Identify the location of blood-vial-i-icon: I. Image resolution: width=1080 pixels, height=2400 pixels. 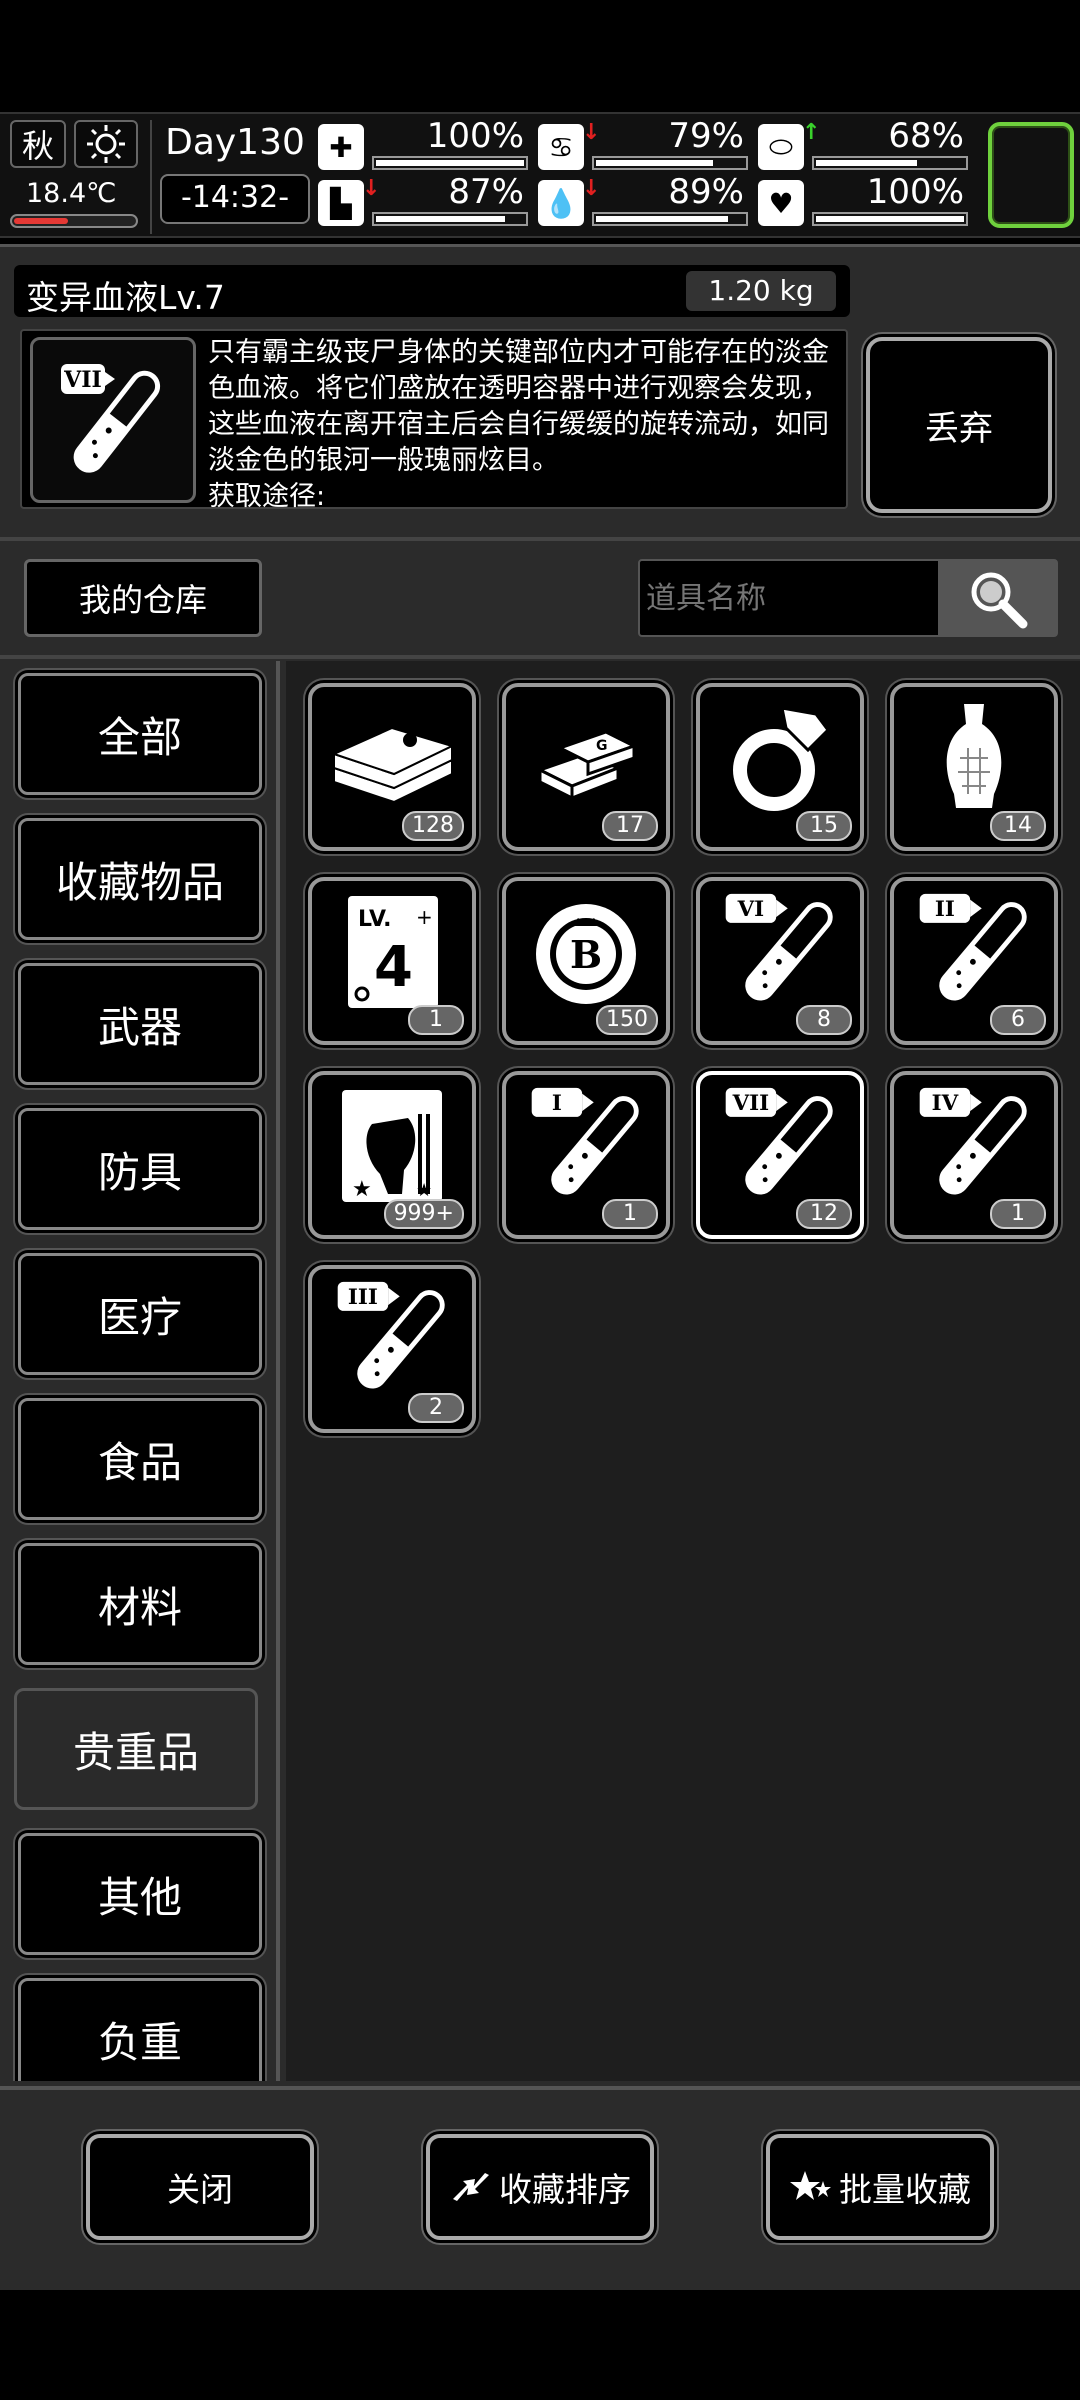
(586, 1146).